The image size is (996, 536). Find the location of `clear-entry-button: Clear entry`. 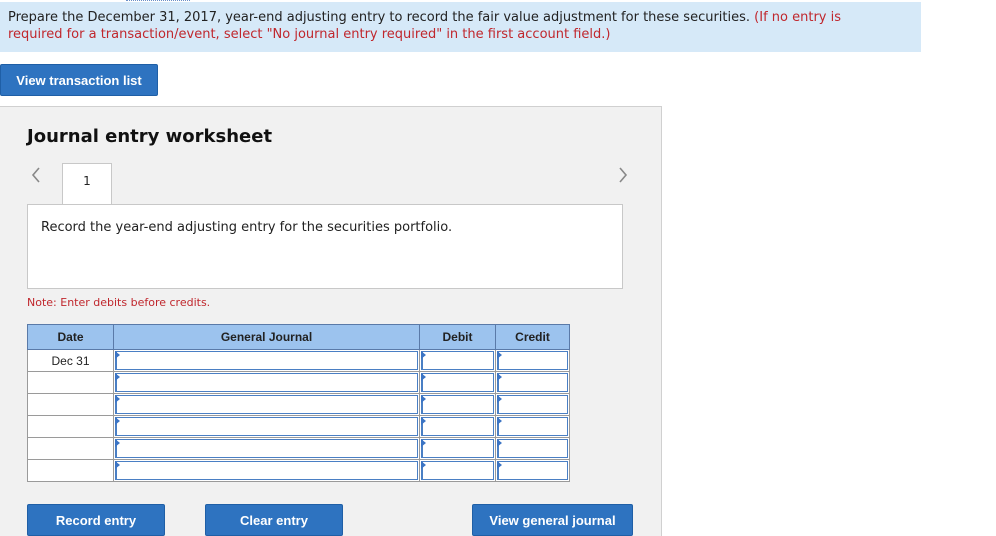

clear-entry-button: Clear entry is located at coordinates (274, 520).